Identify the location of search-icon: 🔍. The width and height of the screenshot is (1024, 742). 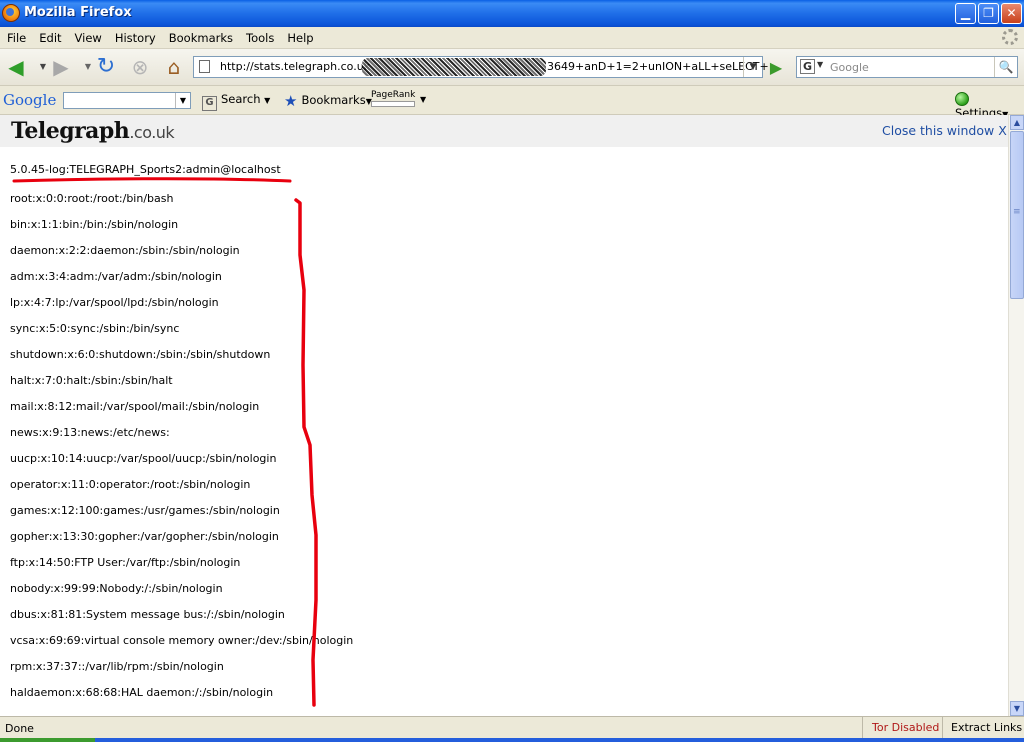
(1005, 67).